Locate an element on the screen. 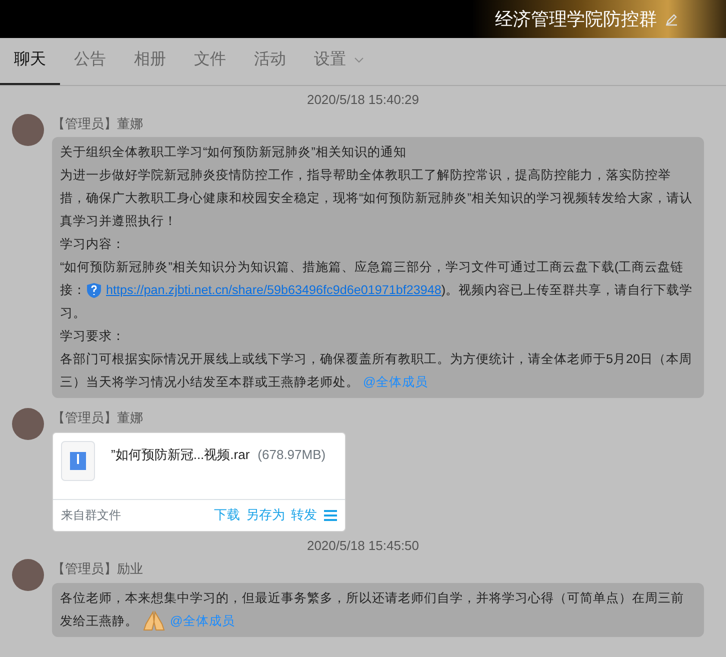 Image resolution: width=726 pixels, height=657 pixels. message-text: 学习内容： is located at coordinates (93, 244).